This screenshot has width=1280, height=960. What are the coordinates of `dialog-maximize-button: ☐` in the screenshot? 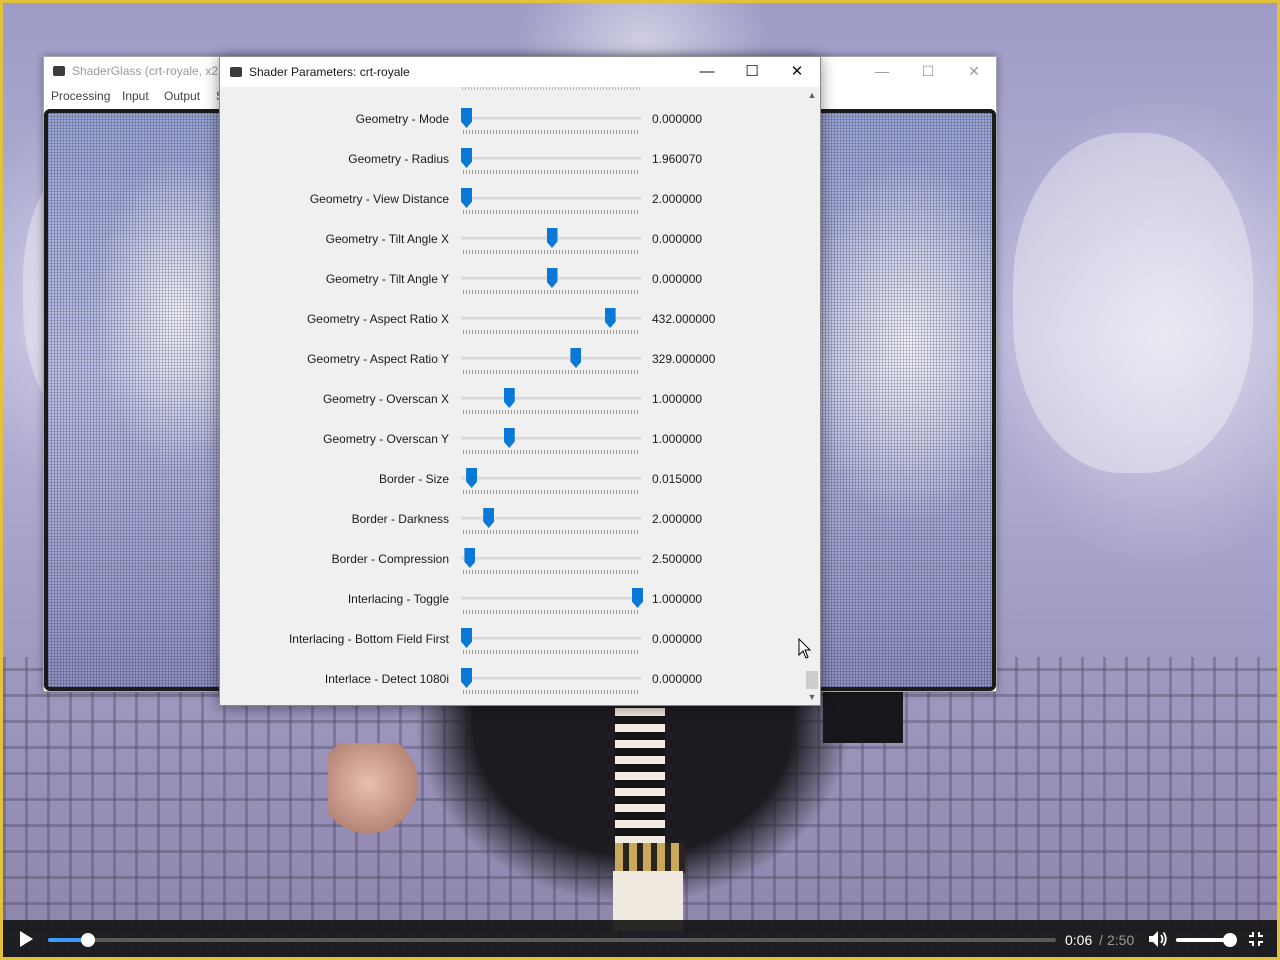 It's located at (752, 72).